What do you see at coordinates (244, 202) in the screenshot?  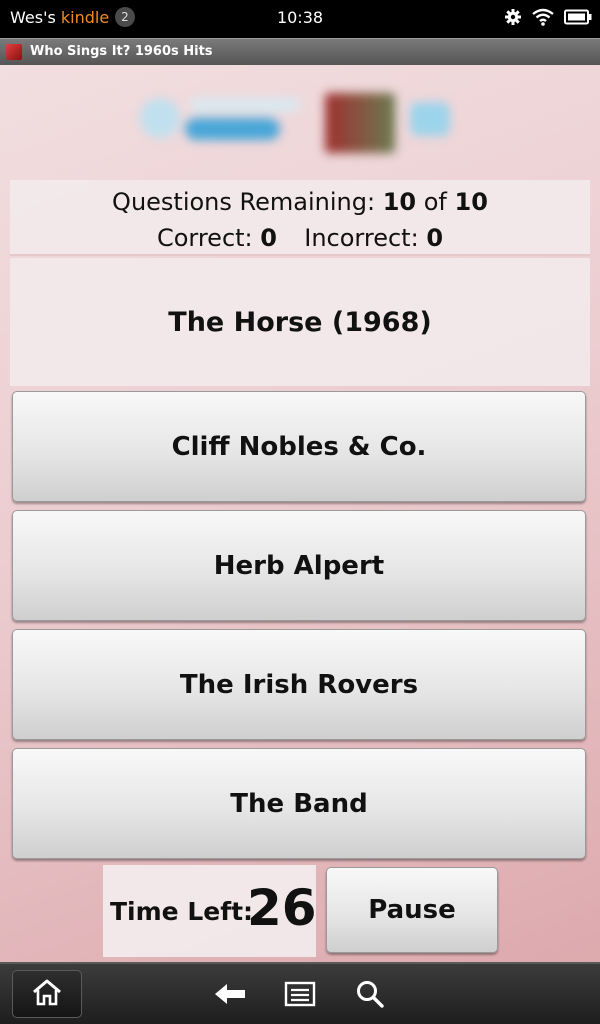 I see `remaining-label: Questions Remaining:` at bounding box center [244, 202].